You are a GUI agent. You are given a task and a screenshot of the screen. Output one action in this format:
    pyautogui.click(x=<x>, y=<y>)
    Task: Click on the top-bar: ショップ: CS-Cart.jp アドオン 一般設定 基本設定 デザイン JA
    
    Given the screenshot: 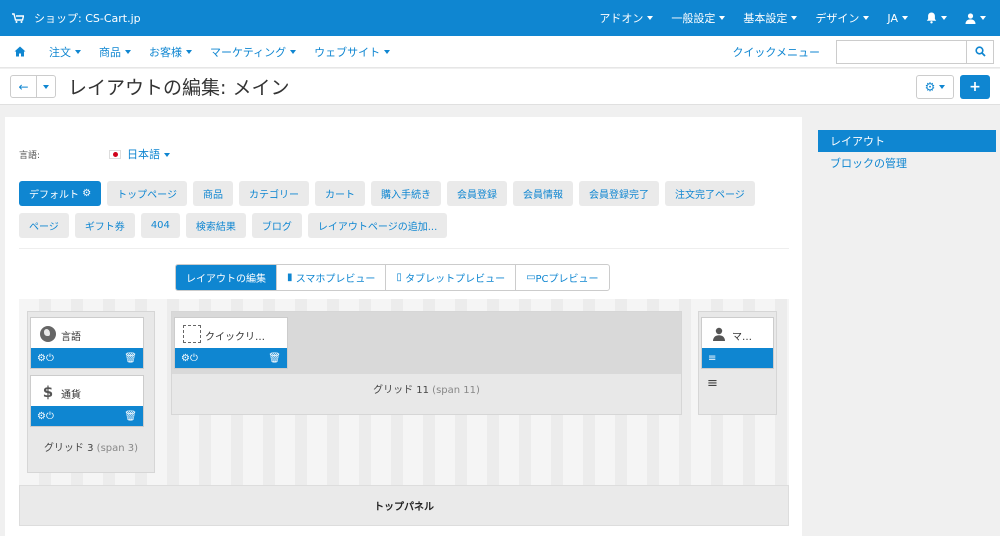 What is the action you would take?
    pyautogui.click(x=500, y=18)
    